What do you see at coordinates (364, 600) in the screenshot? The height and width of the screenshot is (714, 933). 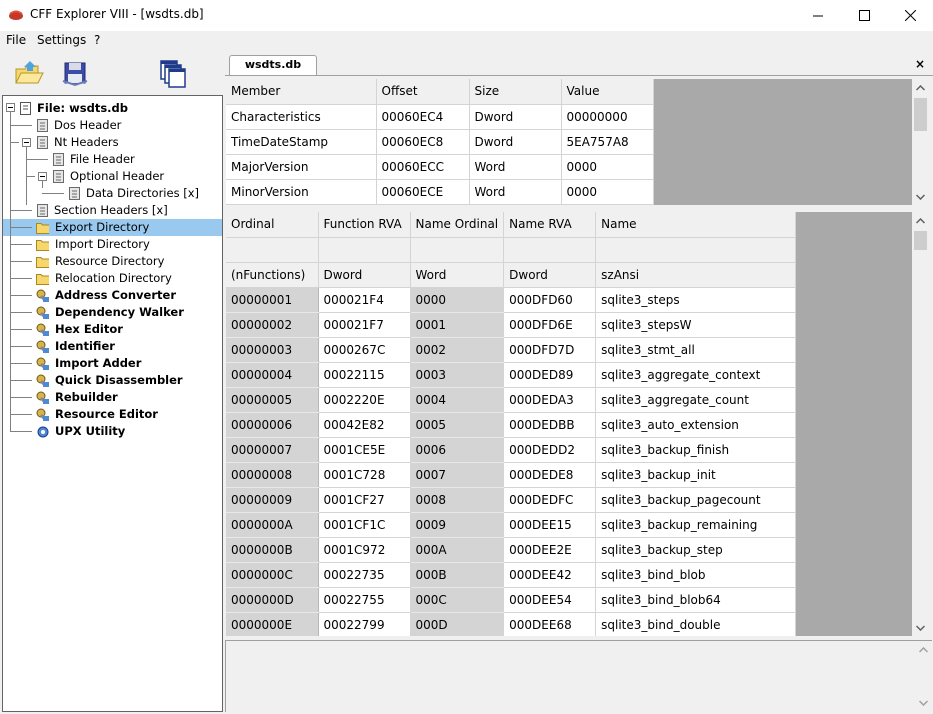 I see `cell-function-rva: 00022755` at bounding box center [364, 600].